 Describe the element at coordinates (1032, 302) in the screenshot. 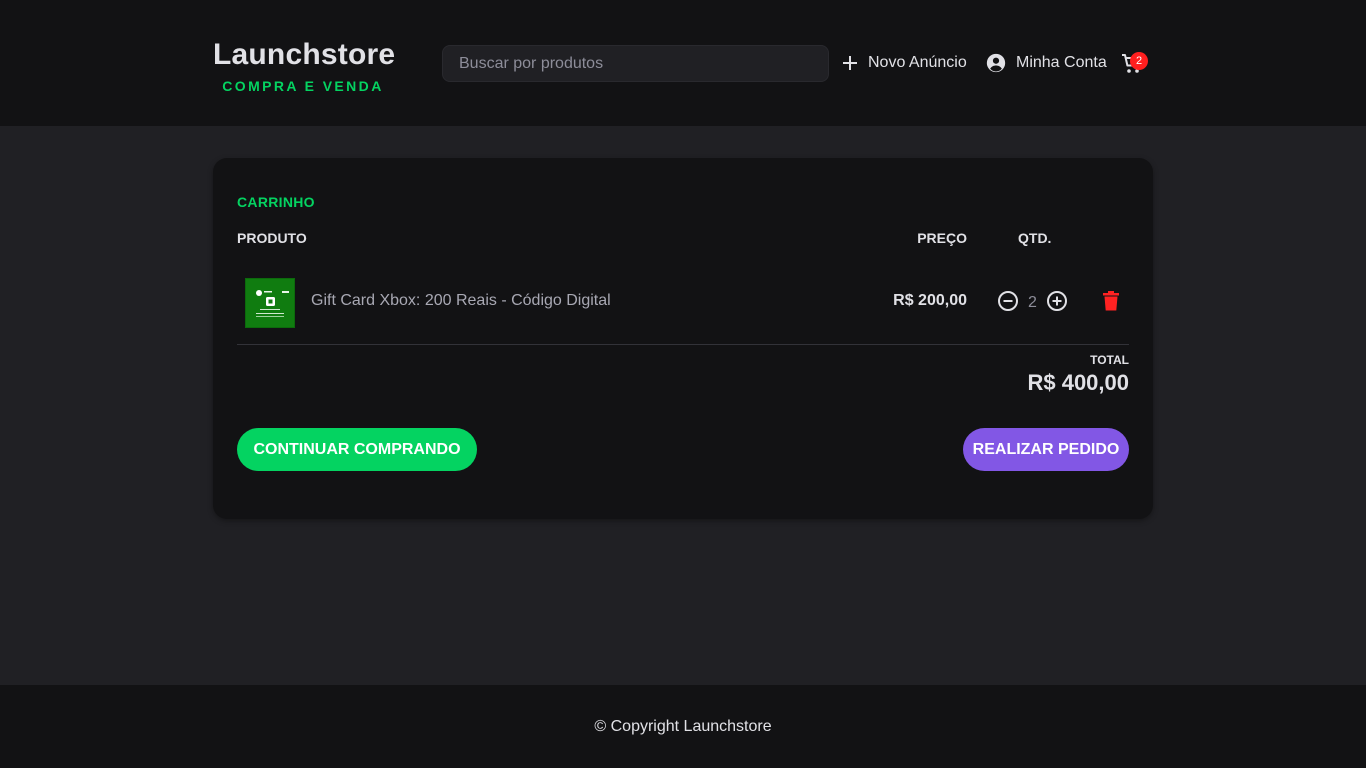

I see `quantity-value: 2` at that location.